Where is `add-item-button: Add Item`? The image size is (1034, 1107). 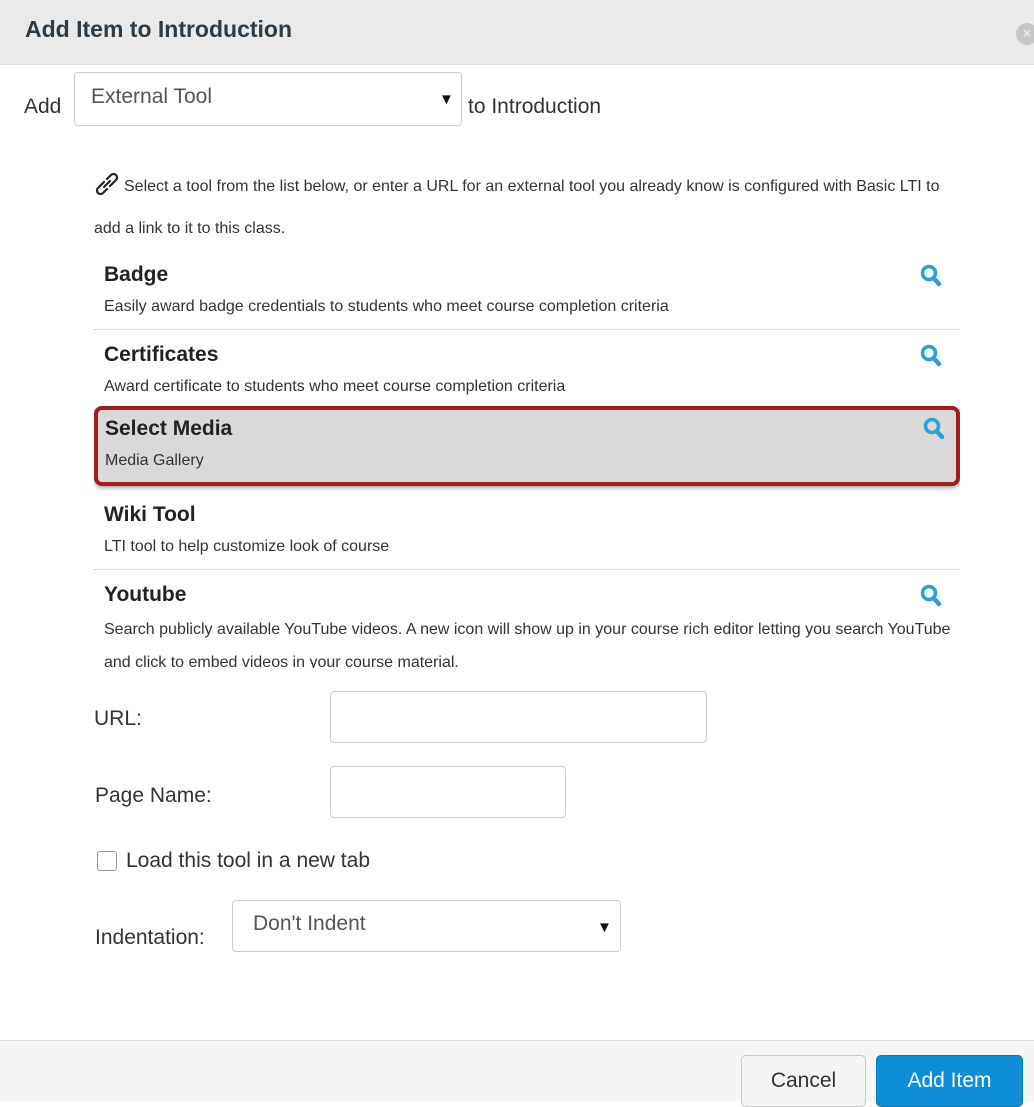 add-item-button: Add Item is located at coordinates (949, 1081).